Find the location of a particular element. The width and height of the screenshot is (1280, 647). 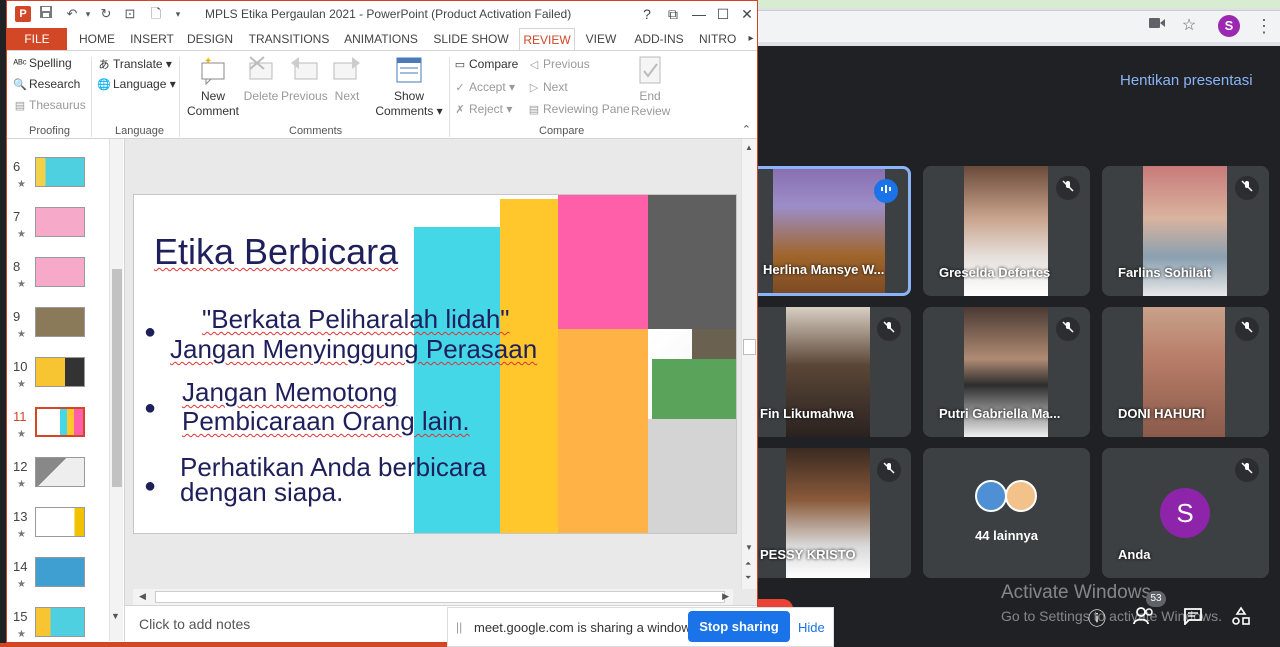

bullet-text: Pembicaraan Orang lain. is located at coordinates (326, 421).